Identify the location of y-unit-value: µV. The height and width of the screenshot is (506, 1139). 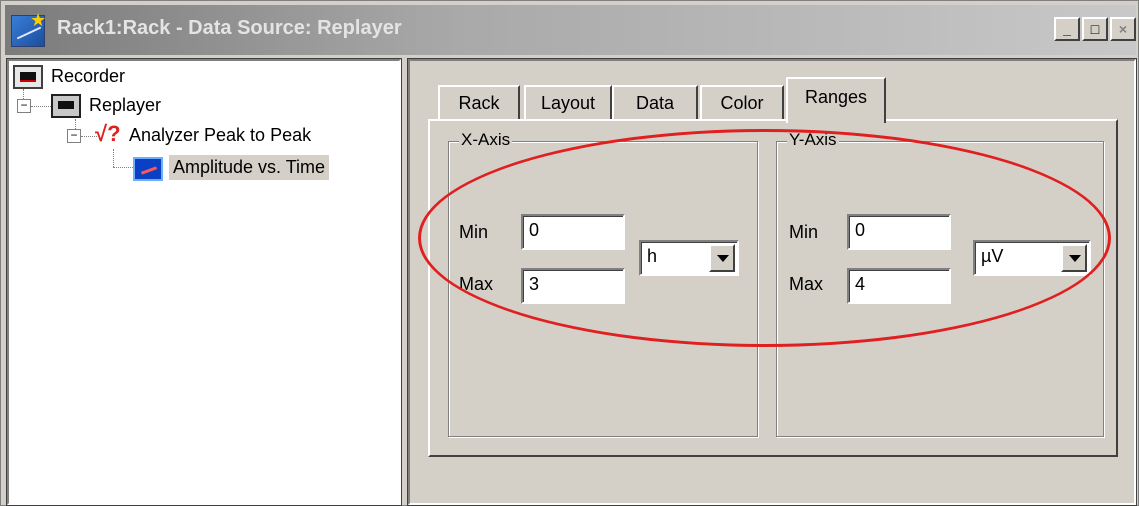
(992, 256).